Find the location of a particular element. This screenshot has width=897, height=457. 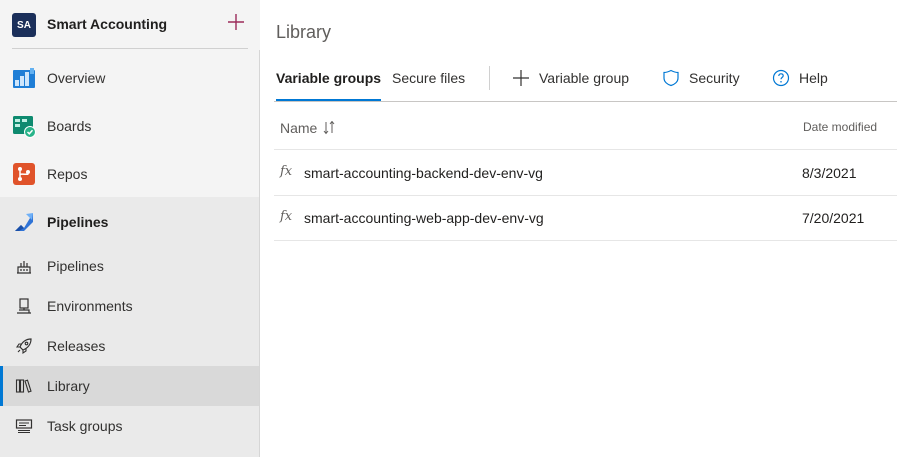

task-groups-icon is located at coordinates (24, 426).